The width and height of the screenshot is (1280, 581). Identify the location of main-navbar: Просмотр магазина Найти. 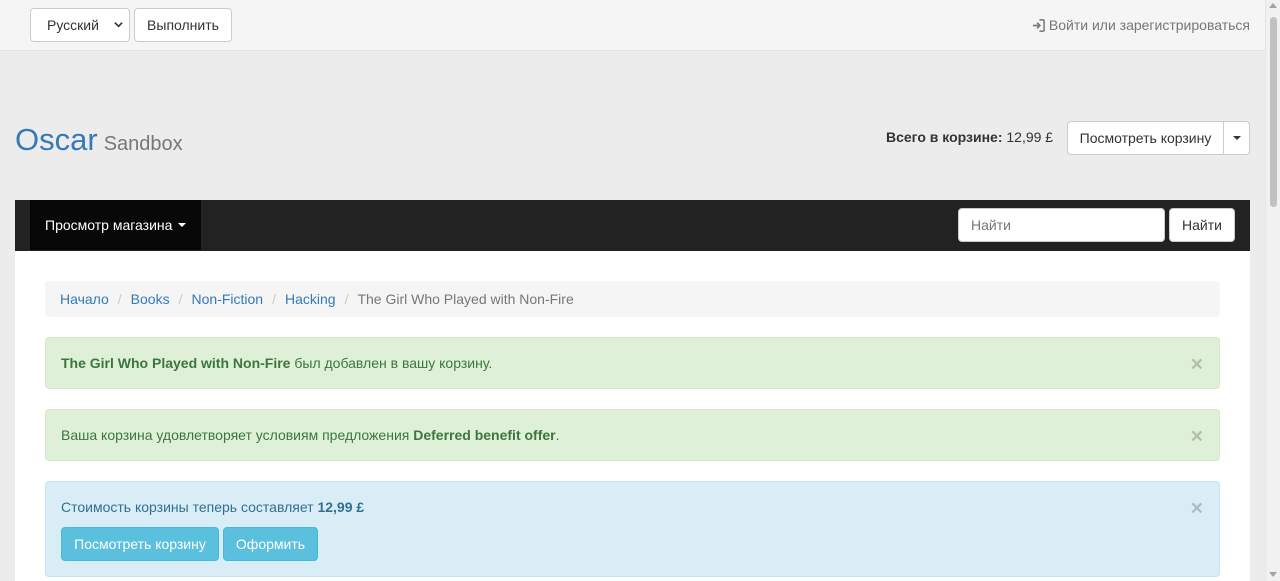
(632, 225).